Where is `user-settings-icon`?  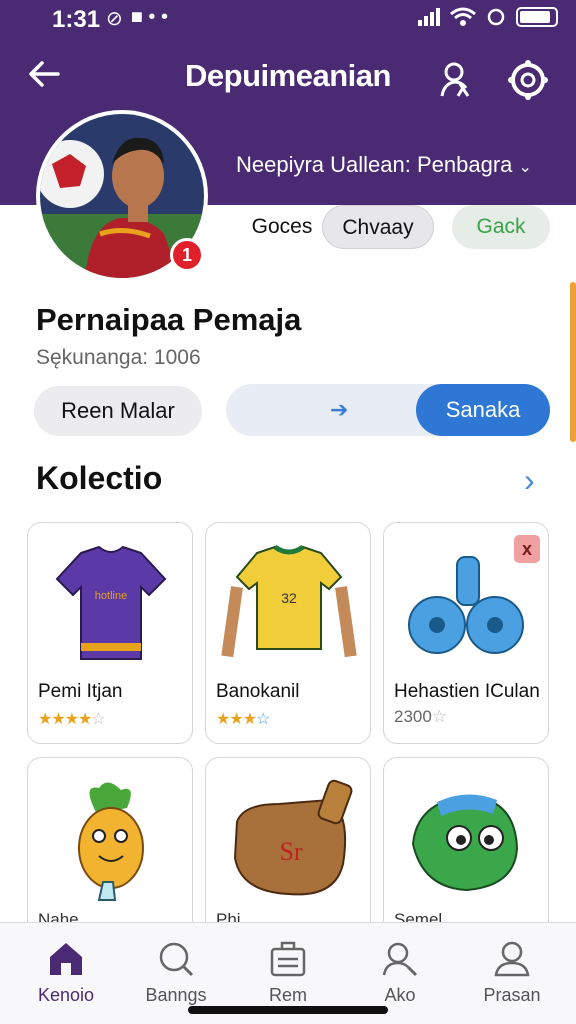 user-settings-icon is located at coordinates (456, 80).